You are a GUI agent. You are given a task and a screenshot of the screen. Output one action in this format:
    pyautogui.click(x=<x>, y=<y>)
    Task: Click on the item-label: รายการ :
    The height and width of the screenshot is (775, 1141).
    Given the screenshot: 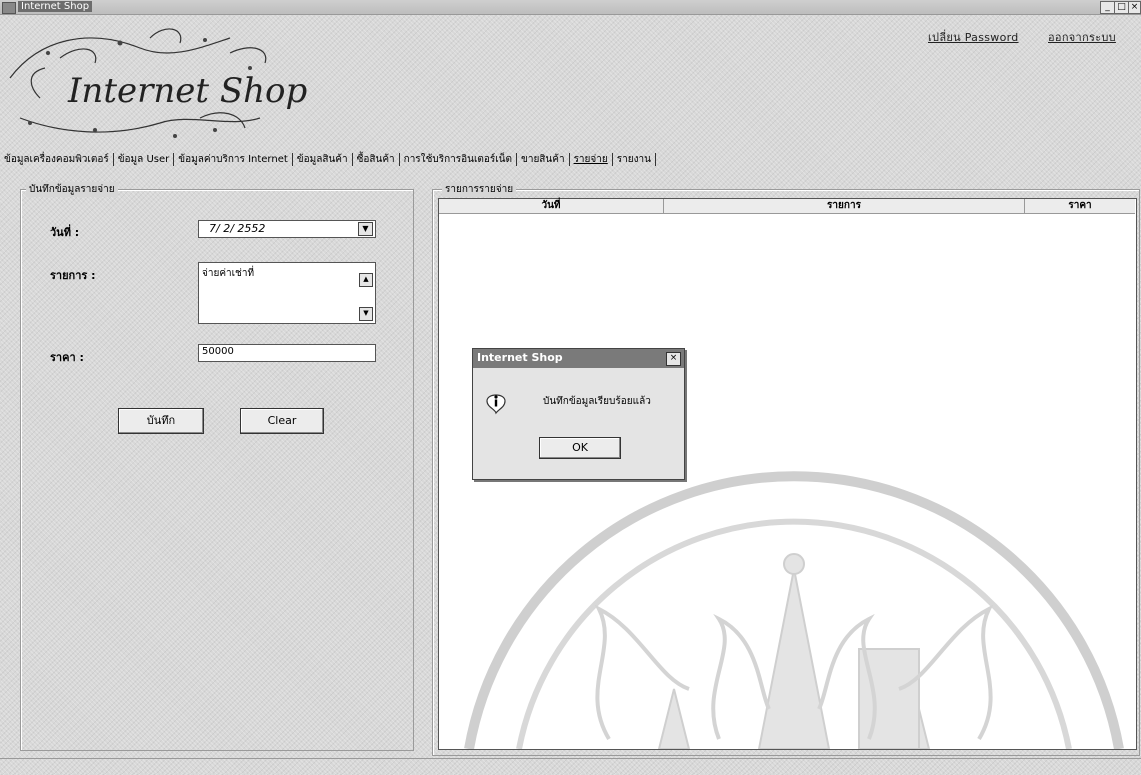 What is the action you would take?
    pyautogui.click(x=73, y=275)
    